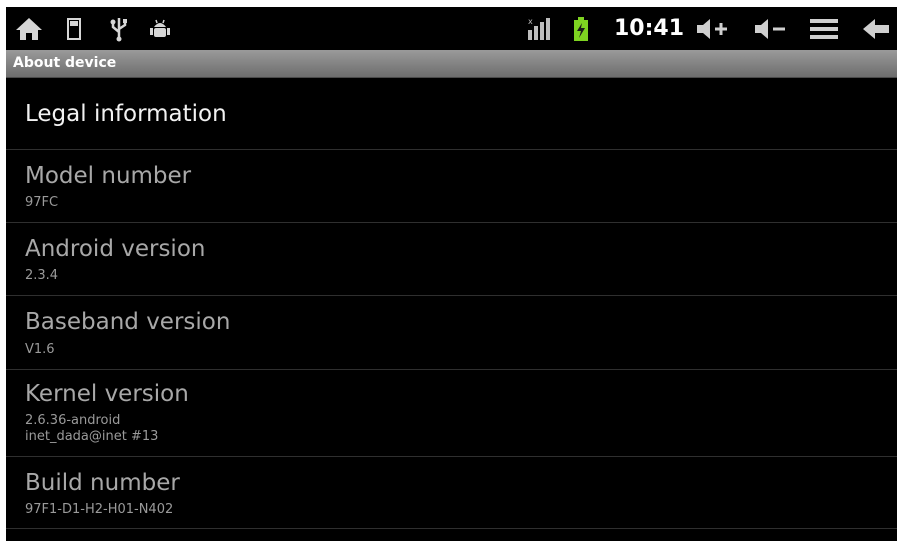  I want to click on volume-up-icon, so click(712, 28).